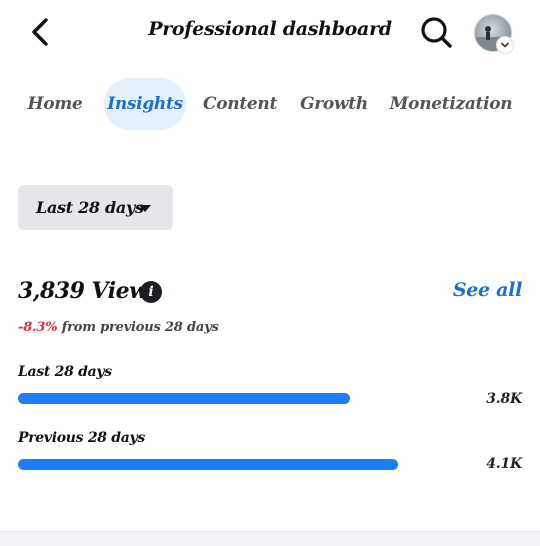  I want to click on section-divider, so click(270, 538).